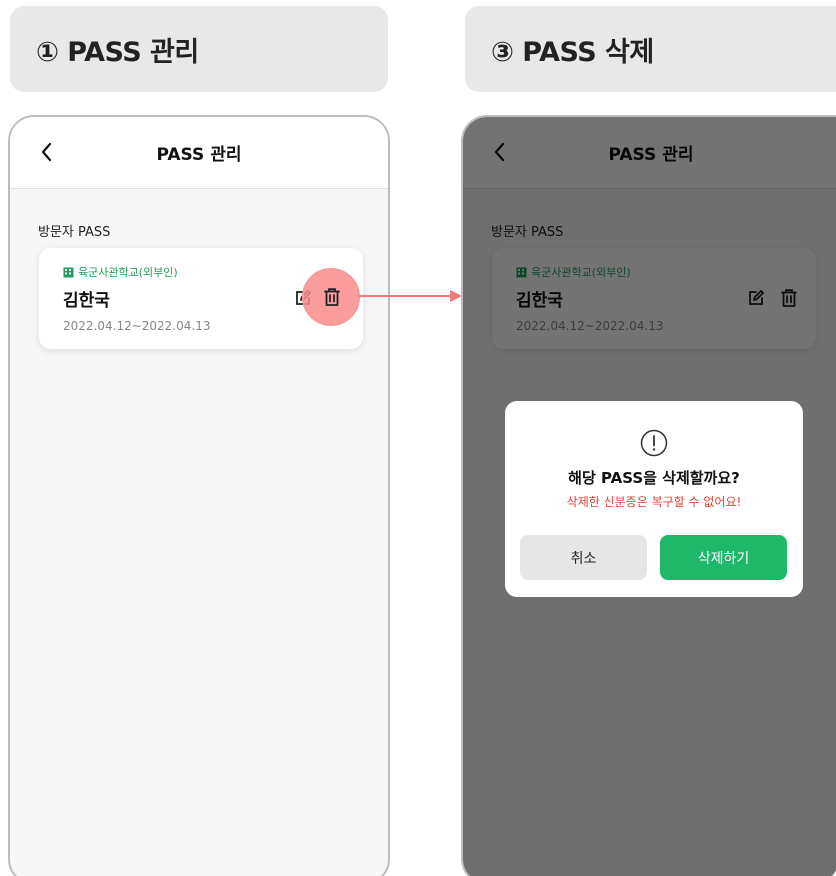 The image size is (836, 876). I want to click on trash-icon, so click(332, 297).